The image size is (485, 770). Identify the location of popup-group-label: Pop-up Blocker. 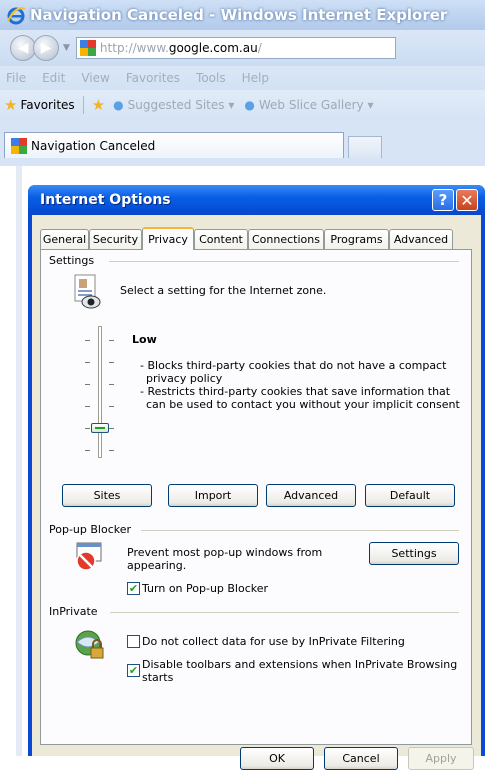
(92, 529).